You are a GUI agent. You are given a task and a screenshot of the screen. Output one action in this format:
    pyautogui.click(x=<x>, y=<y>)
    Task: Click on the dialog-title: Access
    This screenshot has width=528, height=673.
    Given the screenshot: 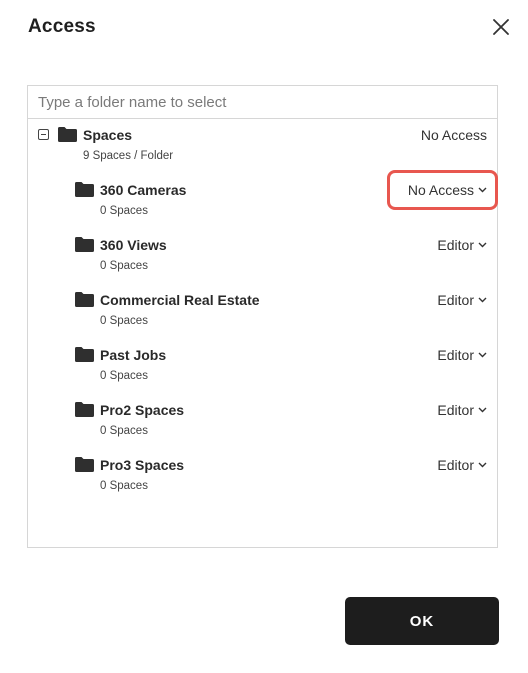 What is the action you would take?
    pyautogui.click(x=62, y=26)
    